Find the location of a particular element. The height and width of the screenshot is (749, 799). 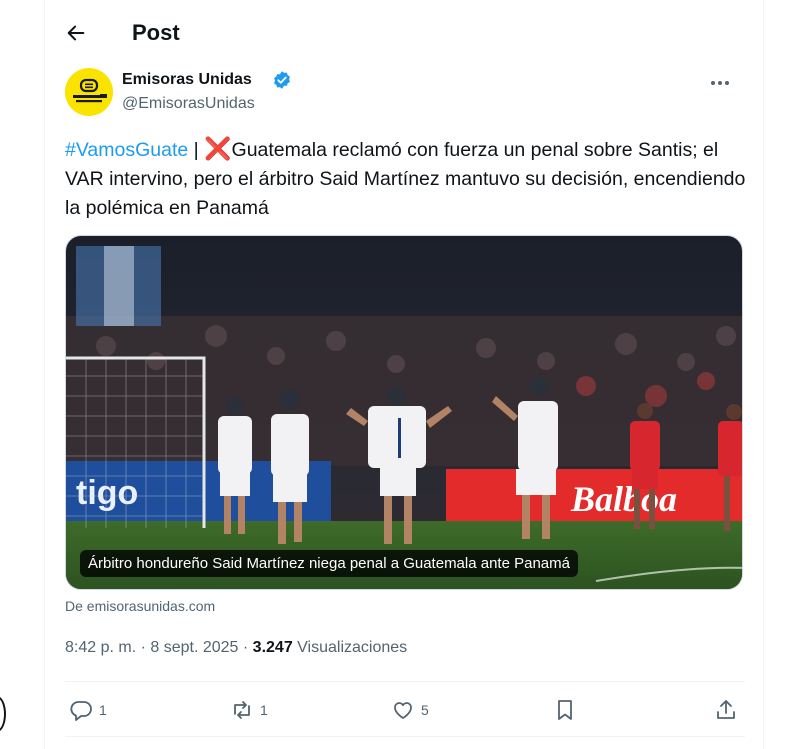

edge-glyph is located at coordinates (3, 714).